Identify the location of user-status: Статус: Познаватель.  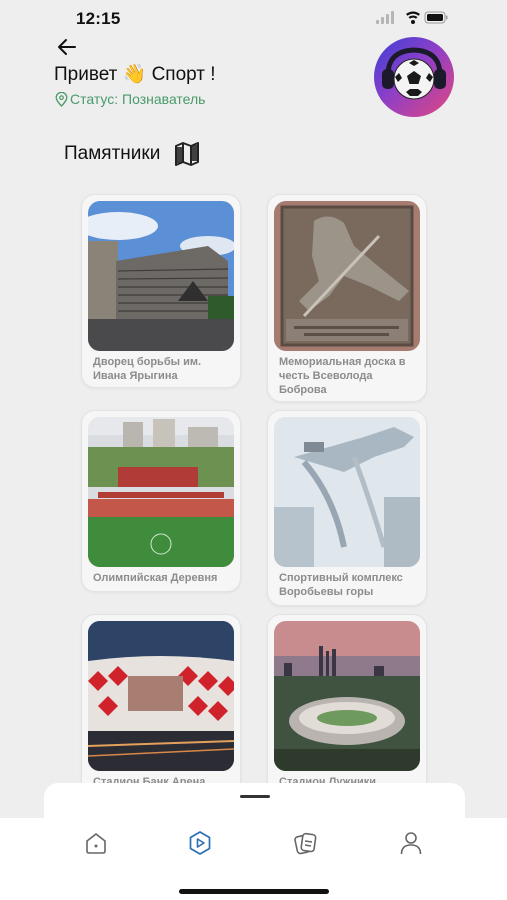
(130, 99).